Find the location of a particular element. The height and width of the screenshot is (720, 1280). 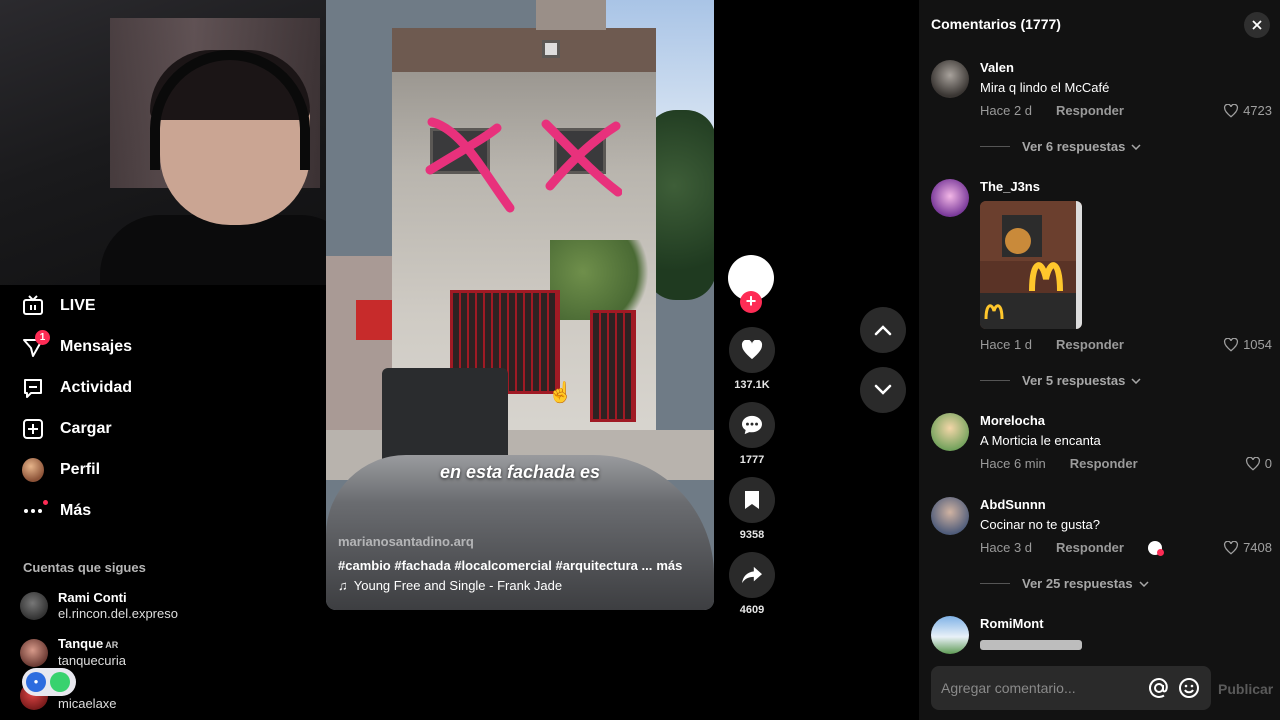

view-replies-button: Ver 5 respuestas is located at coordinates (1060, 380).